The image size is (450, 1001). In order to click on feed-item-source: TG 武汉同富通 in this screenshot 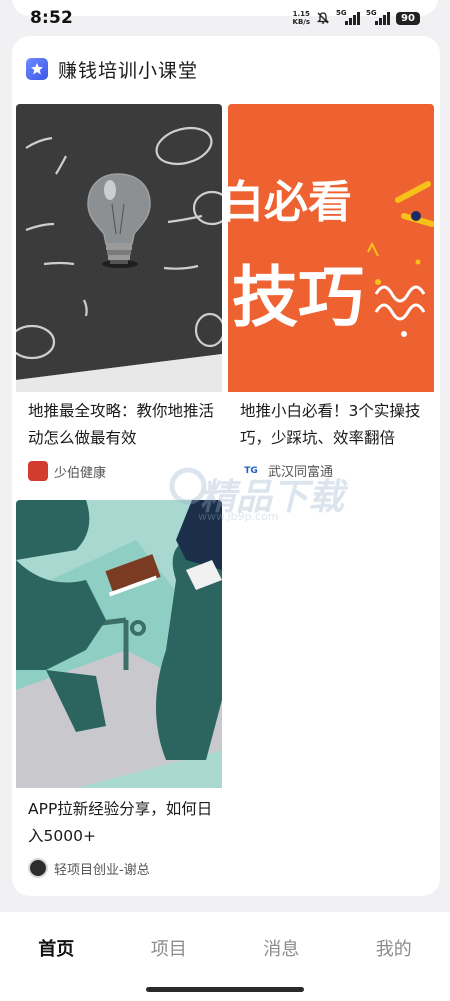, I will do `click(286, 470)`.